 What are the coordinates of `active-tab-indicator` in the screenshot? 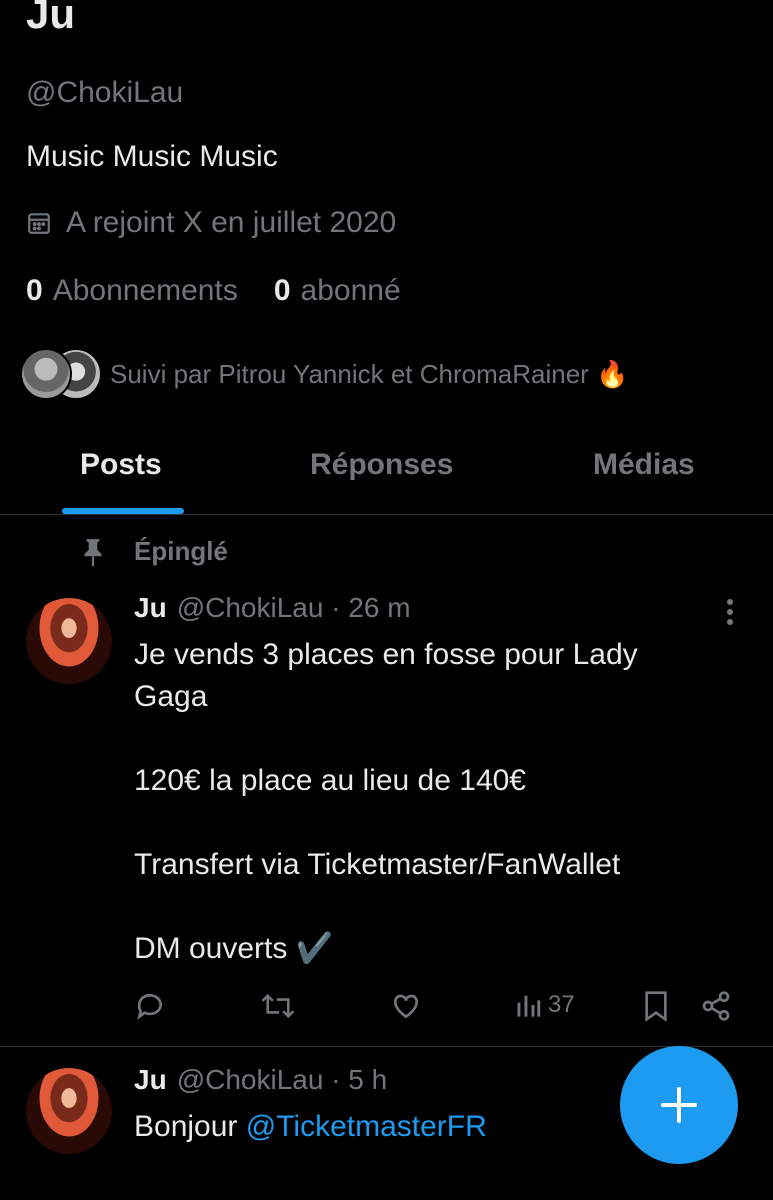 It's located at (123, 511).